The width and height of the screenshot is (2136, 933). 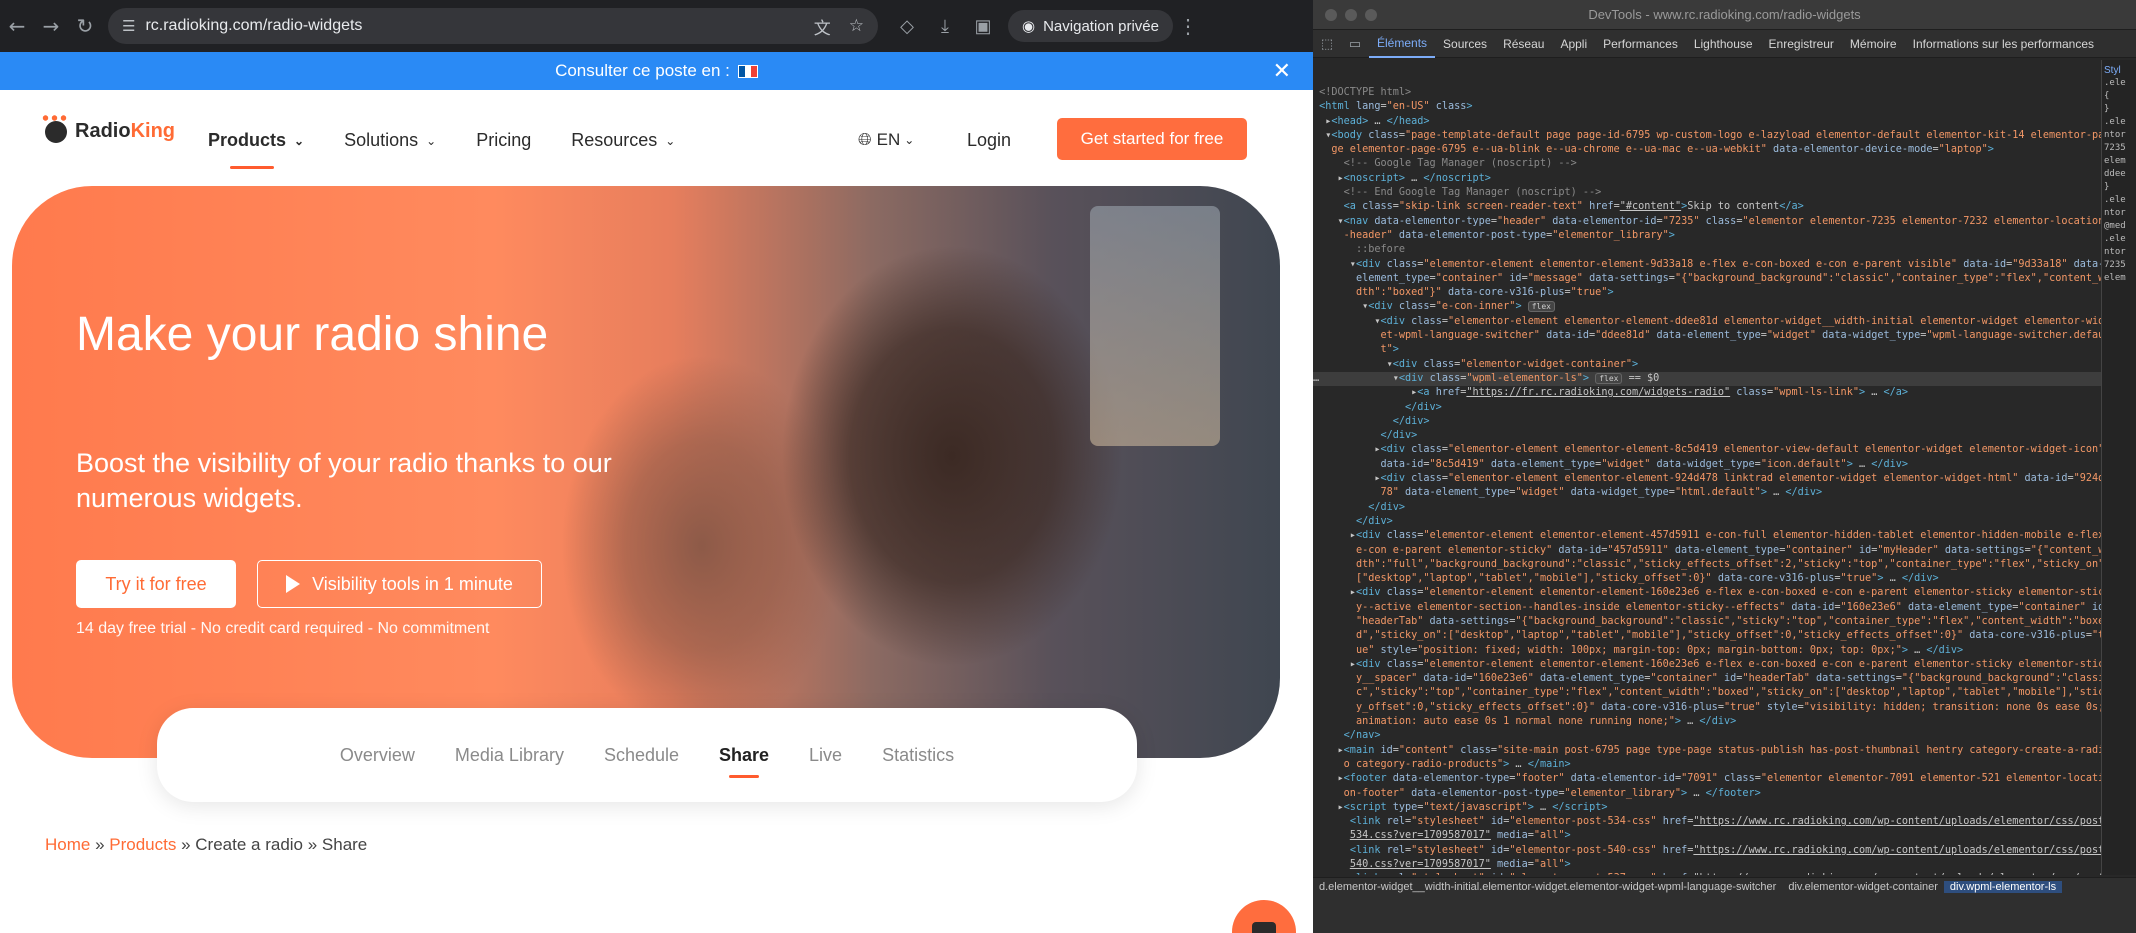 I want to click on menu-item-resources: Resources ⌄, so click(x=623, y=140).